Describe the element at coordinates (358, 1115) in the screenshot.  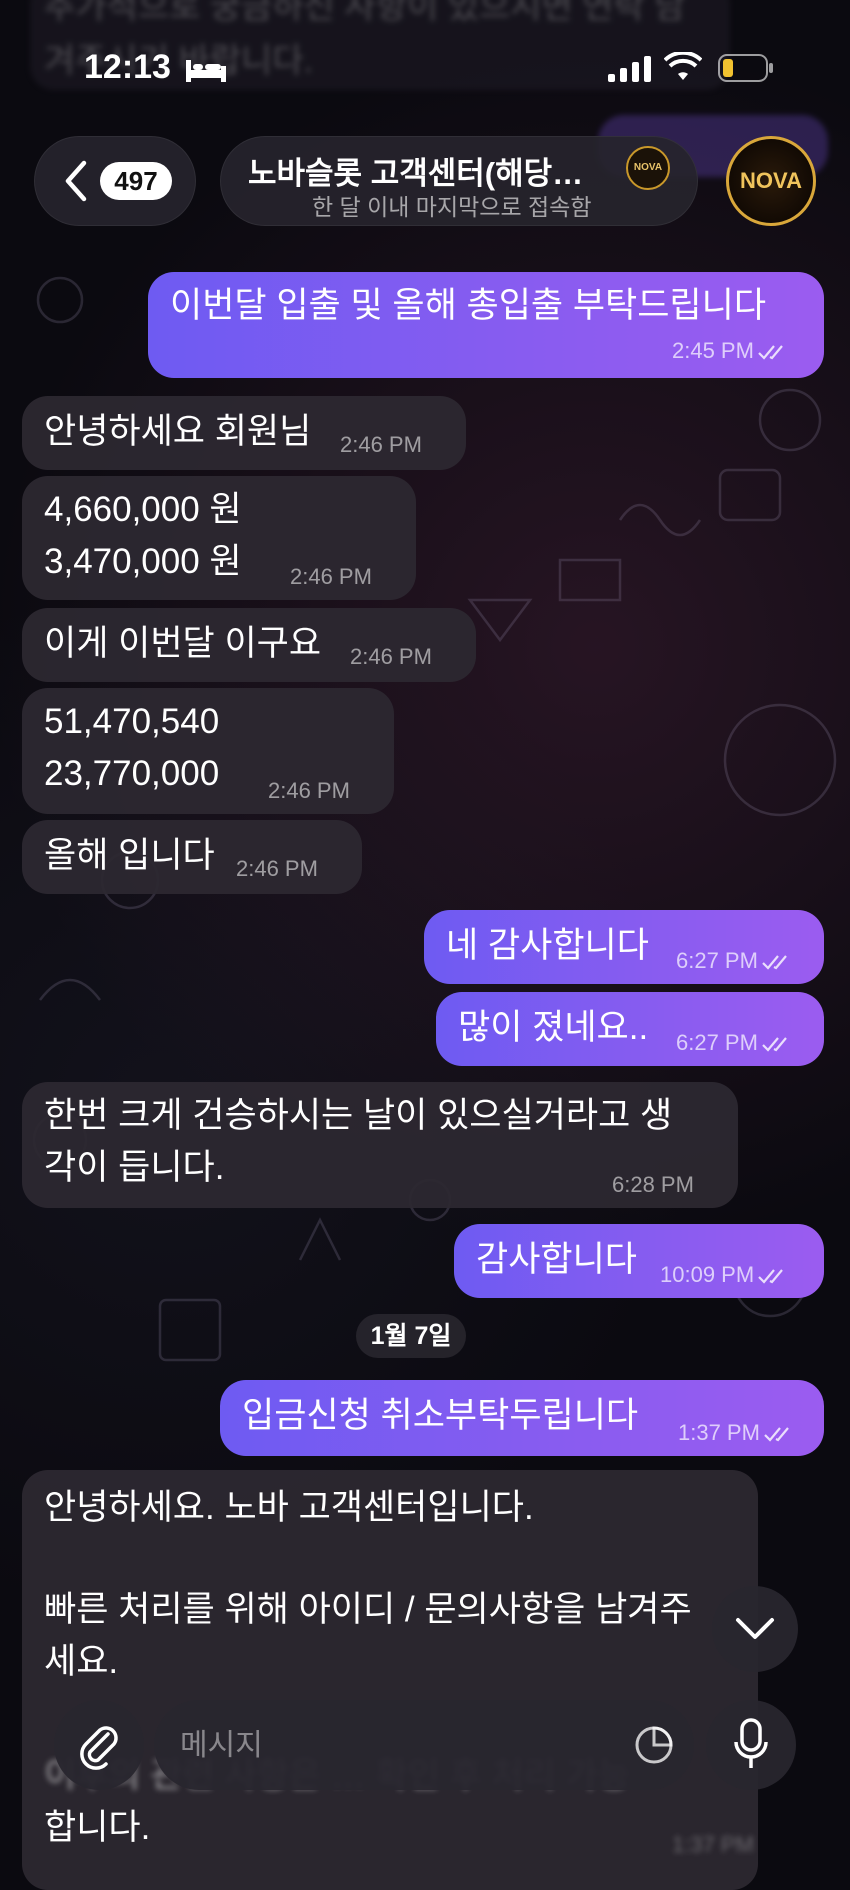
I see `message-text-line: 한번 크게 건승하시는 날이 있으실거라고 생` at that location.